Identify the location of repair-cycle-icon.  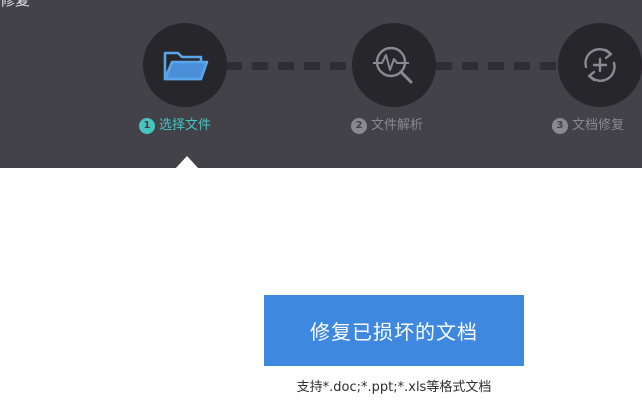
(600, 65).